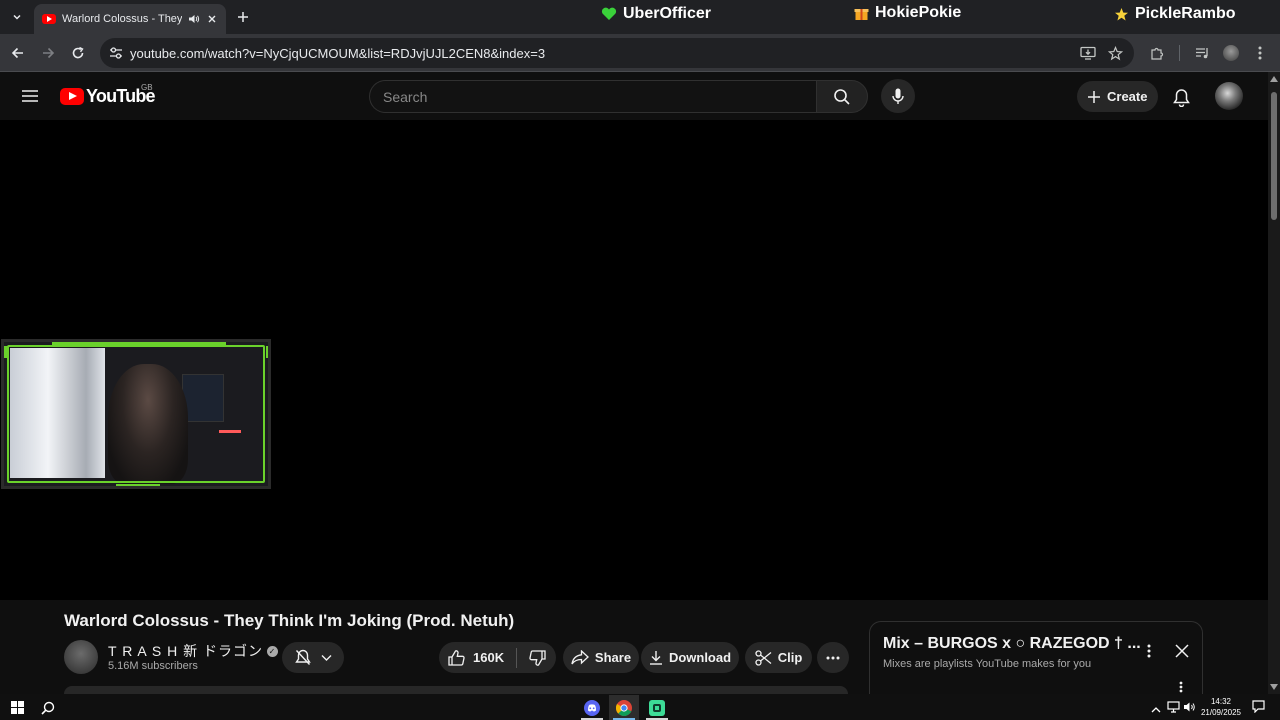  I want to click on search-input: Search, so click(592, 96).